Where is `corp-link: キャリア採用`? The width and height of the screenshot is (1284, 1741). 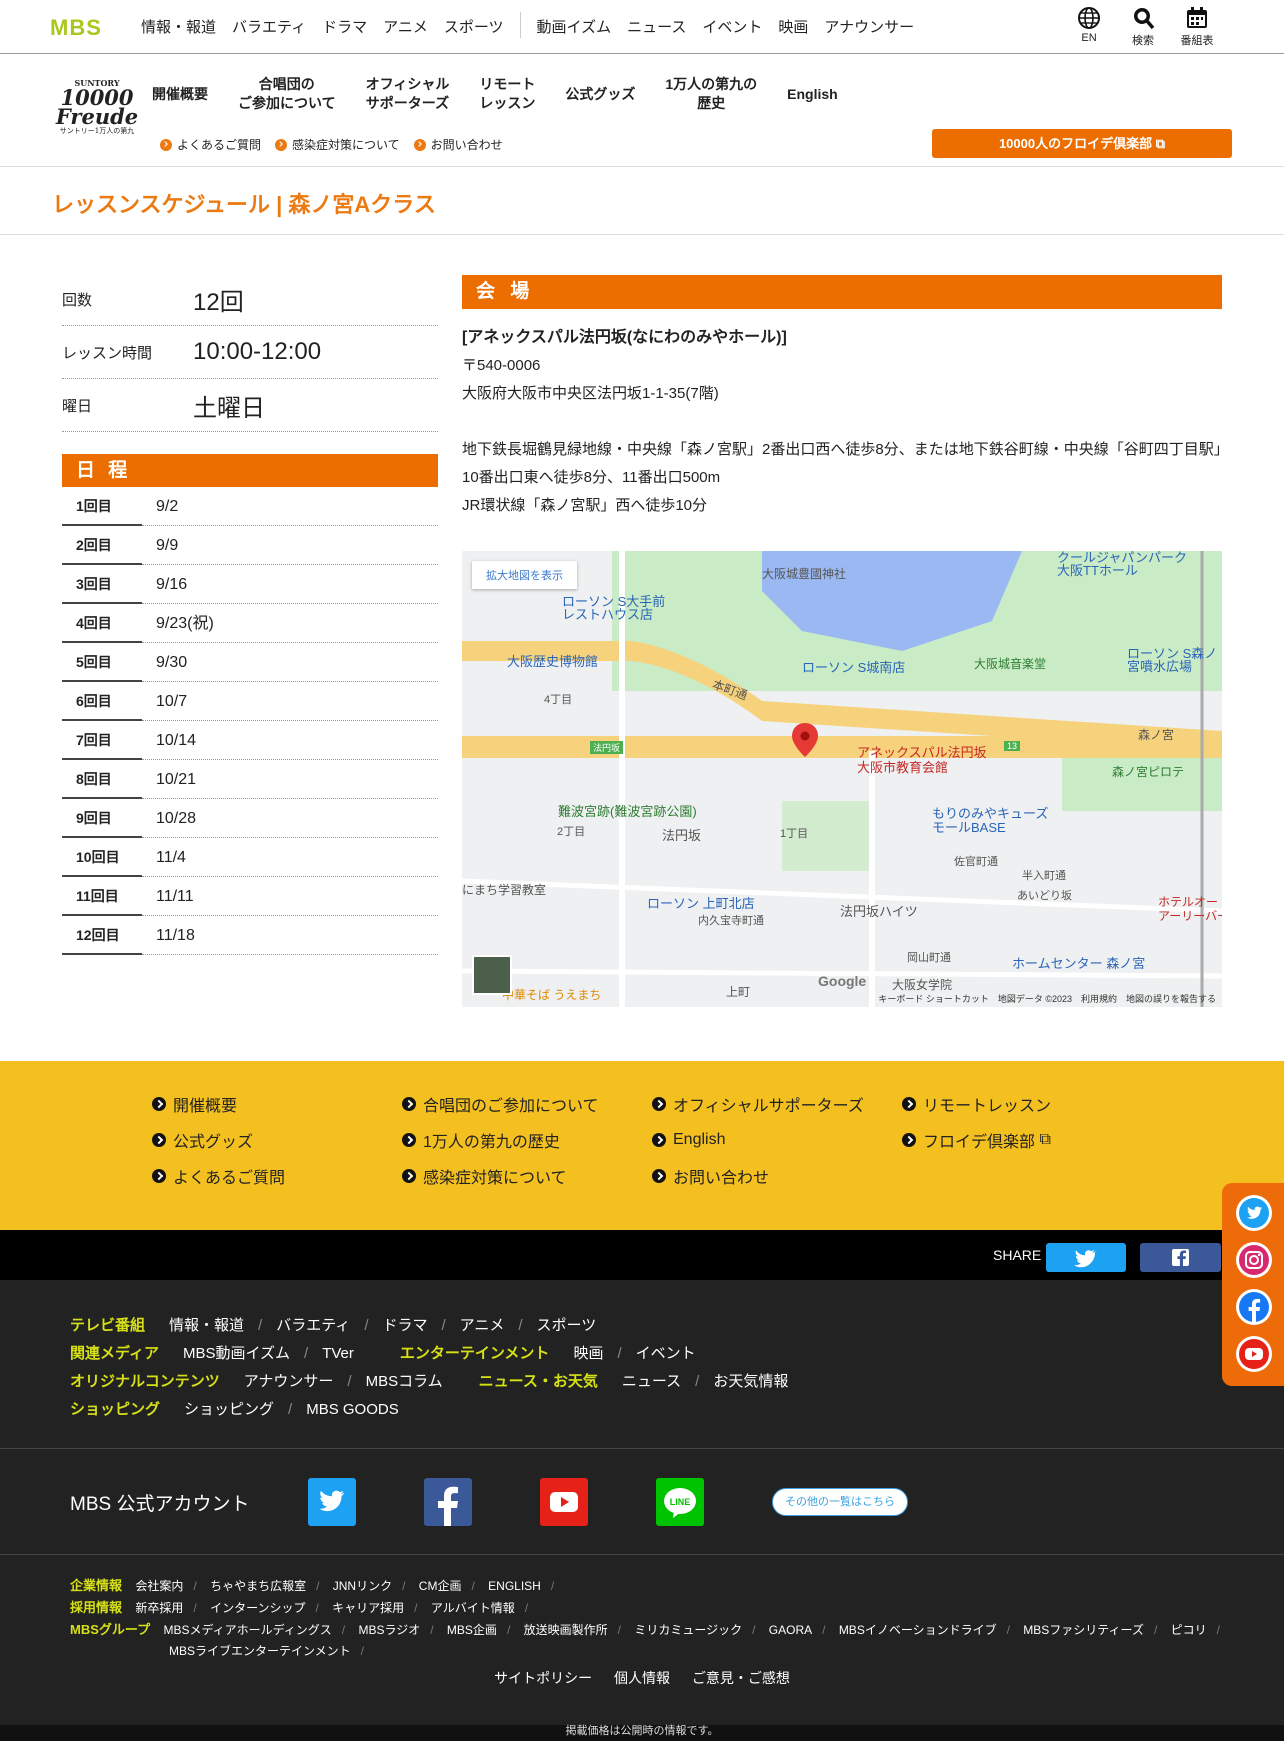
corp-link: キャリア採用 is located at coordinates (368, 1608).